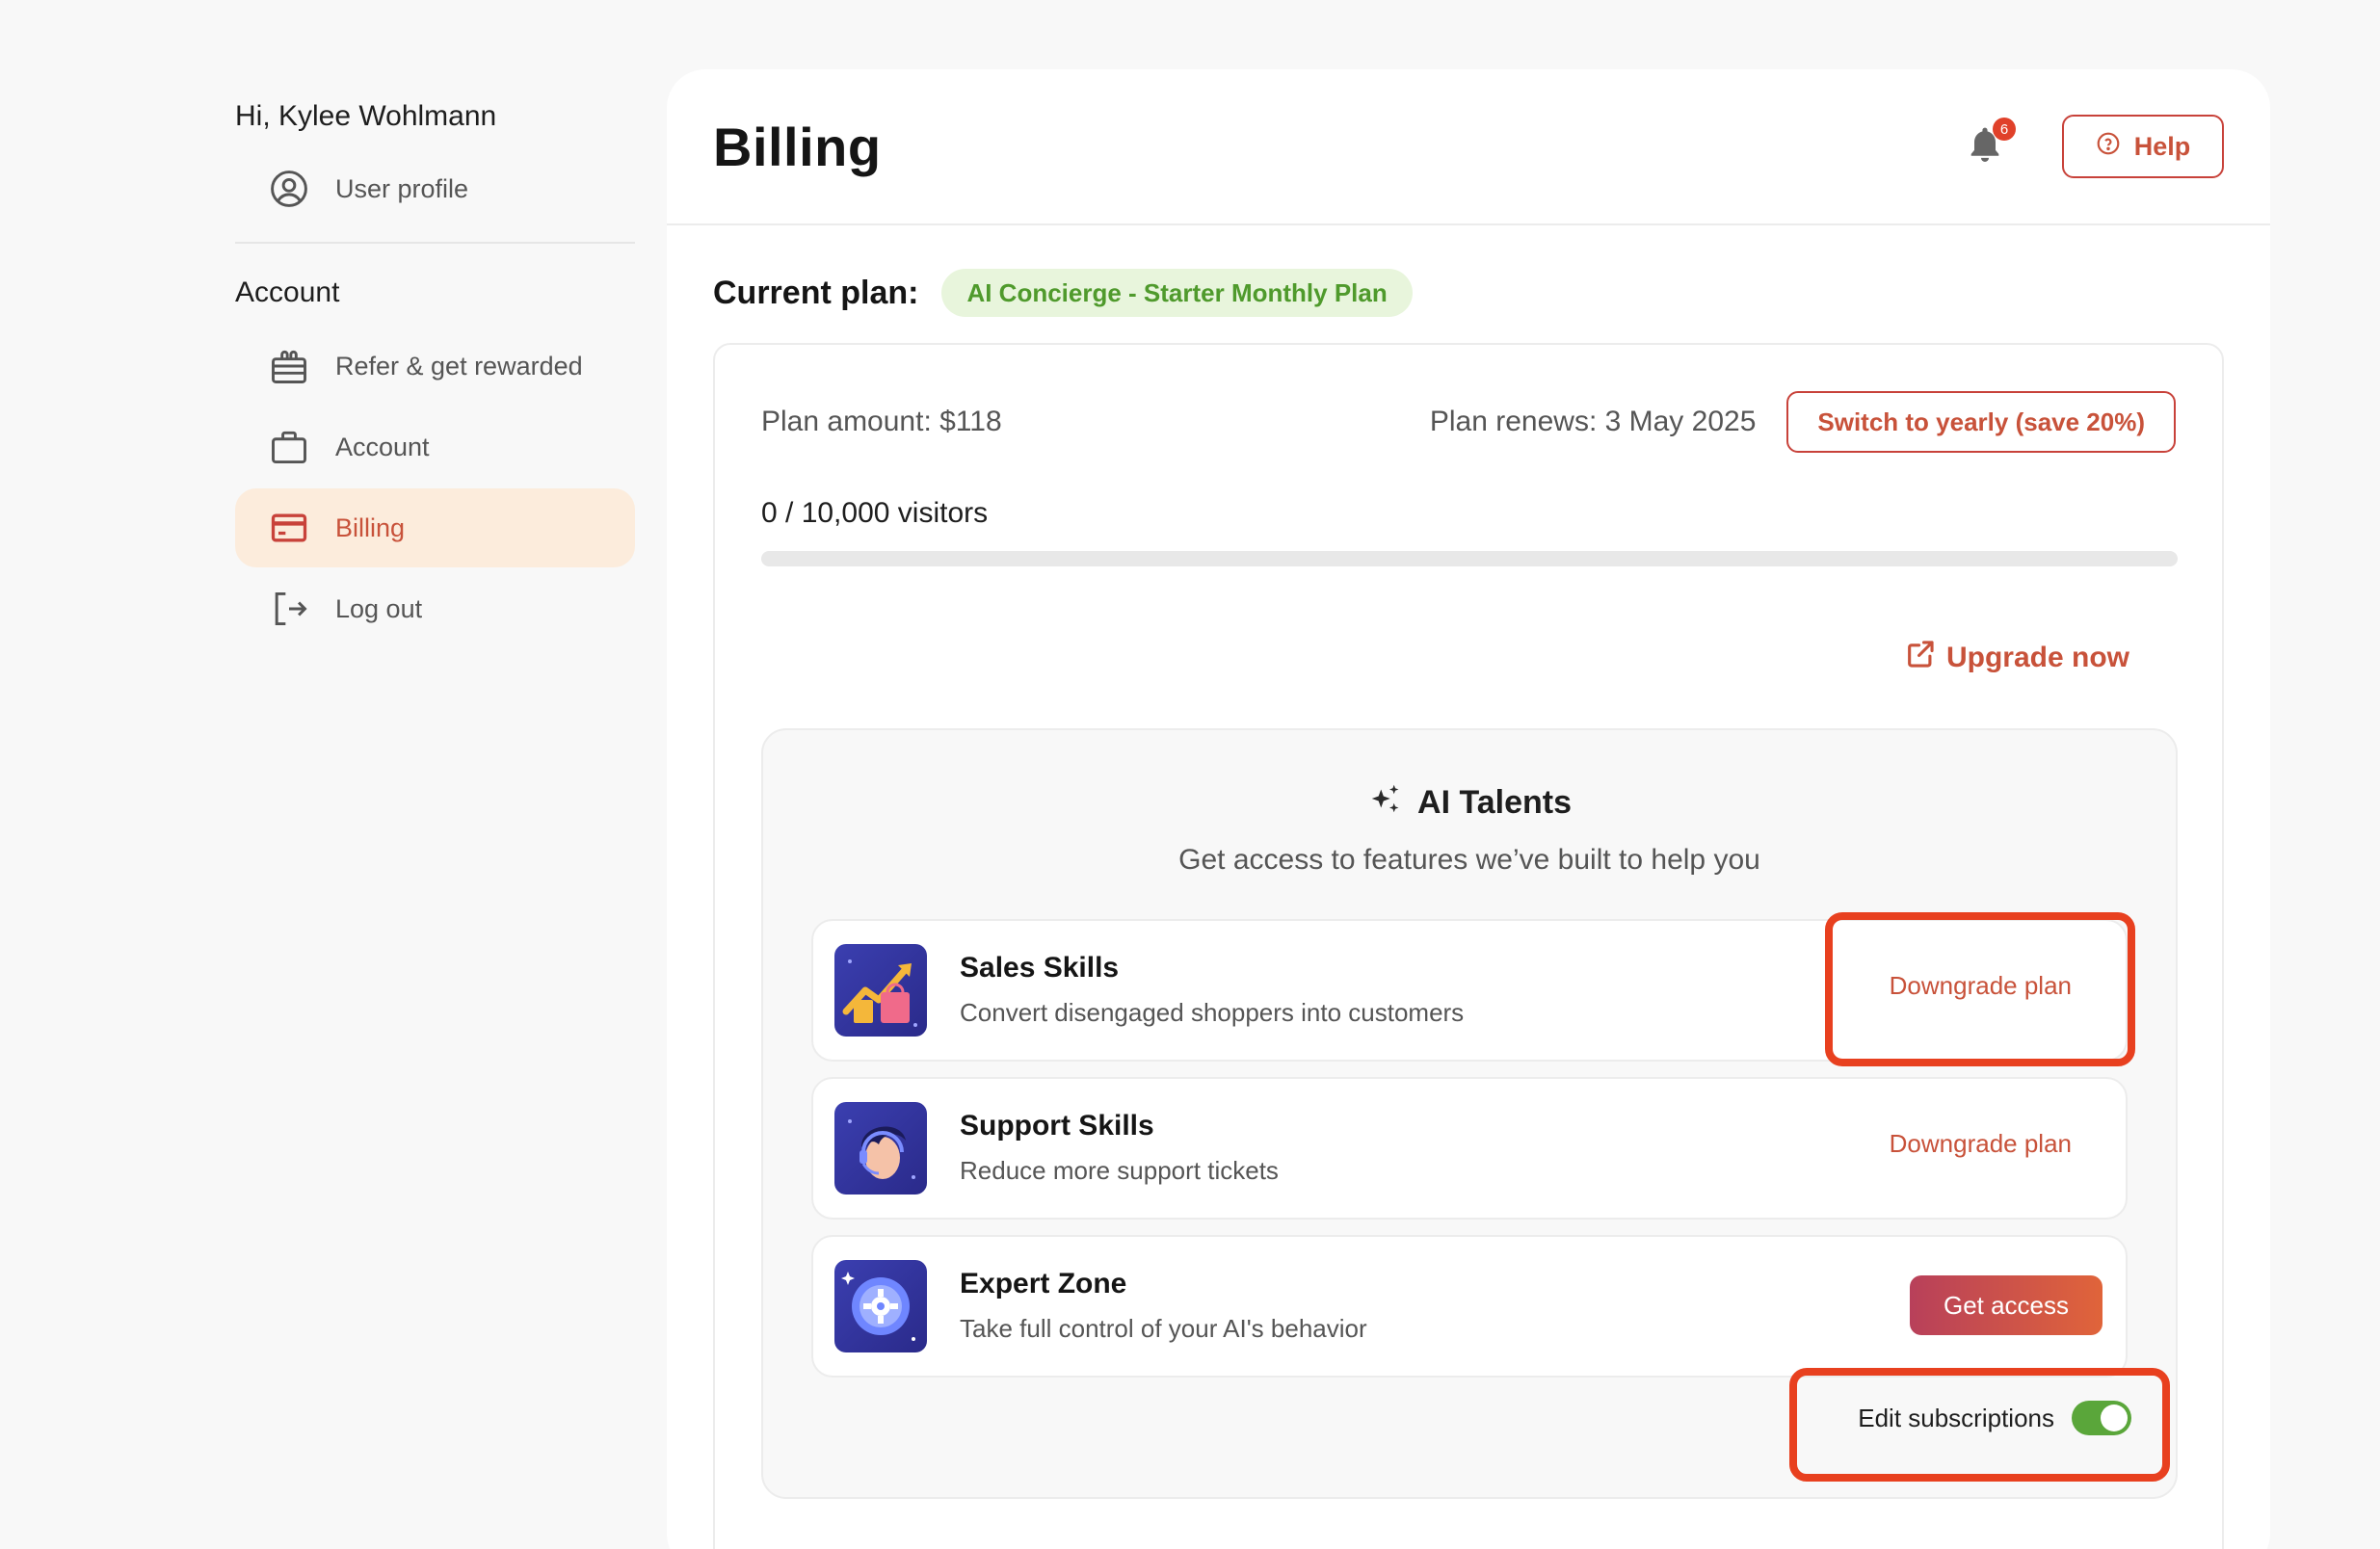 The width and height of the screenshot is (2380, 1549). Describe the element at coordinates (1469, 558) in the screenshot. I see `visitors-progress-bar` at that location.